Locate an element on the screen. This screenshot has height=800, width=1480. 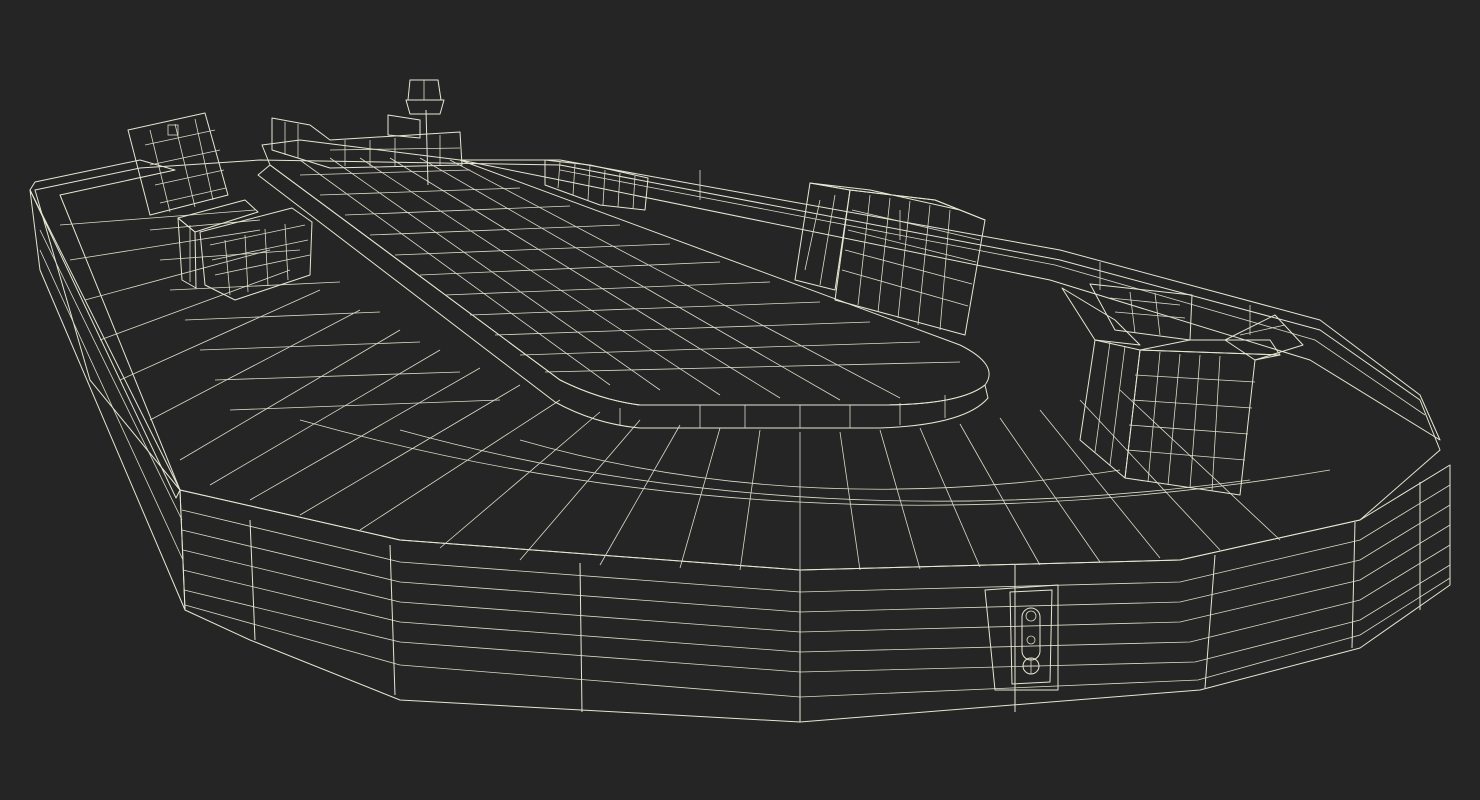
conveyor-slats-straight is located at coordinates (325, 315).